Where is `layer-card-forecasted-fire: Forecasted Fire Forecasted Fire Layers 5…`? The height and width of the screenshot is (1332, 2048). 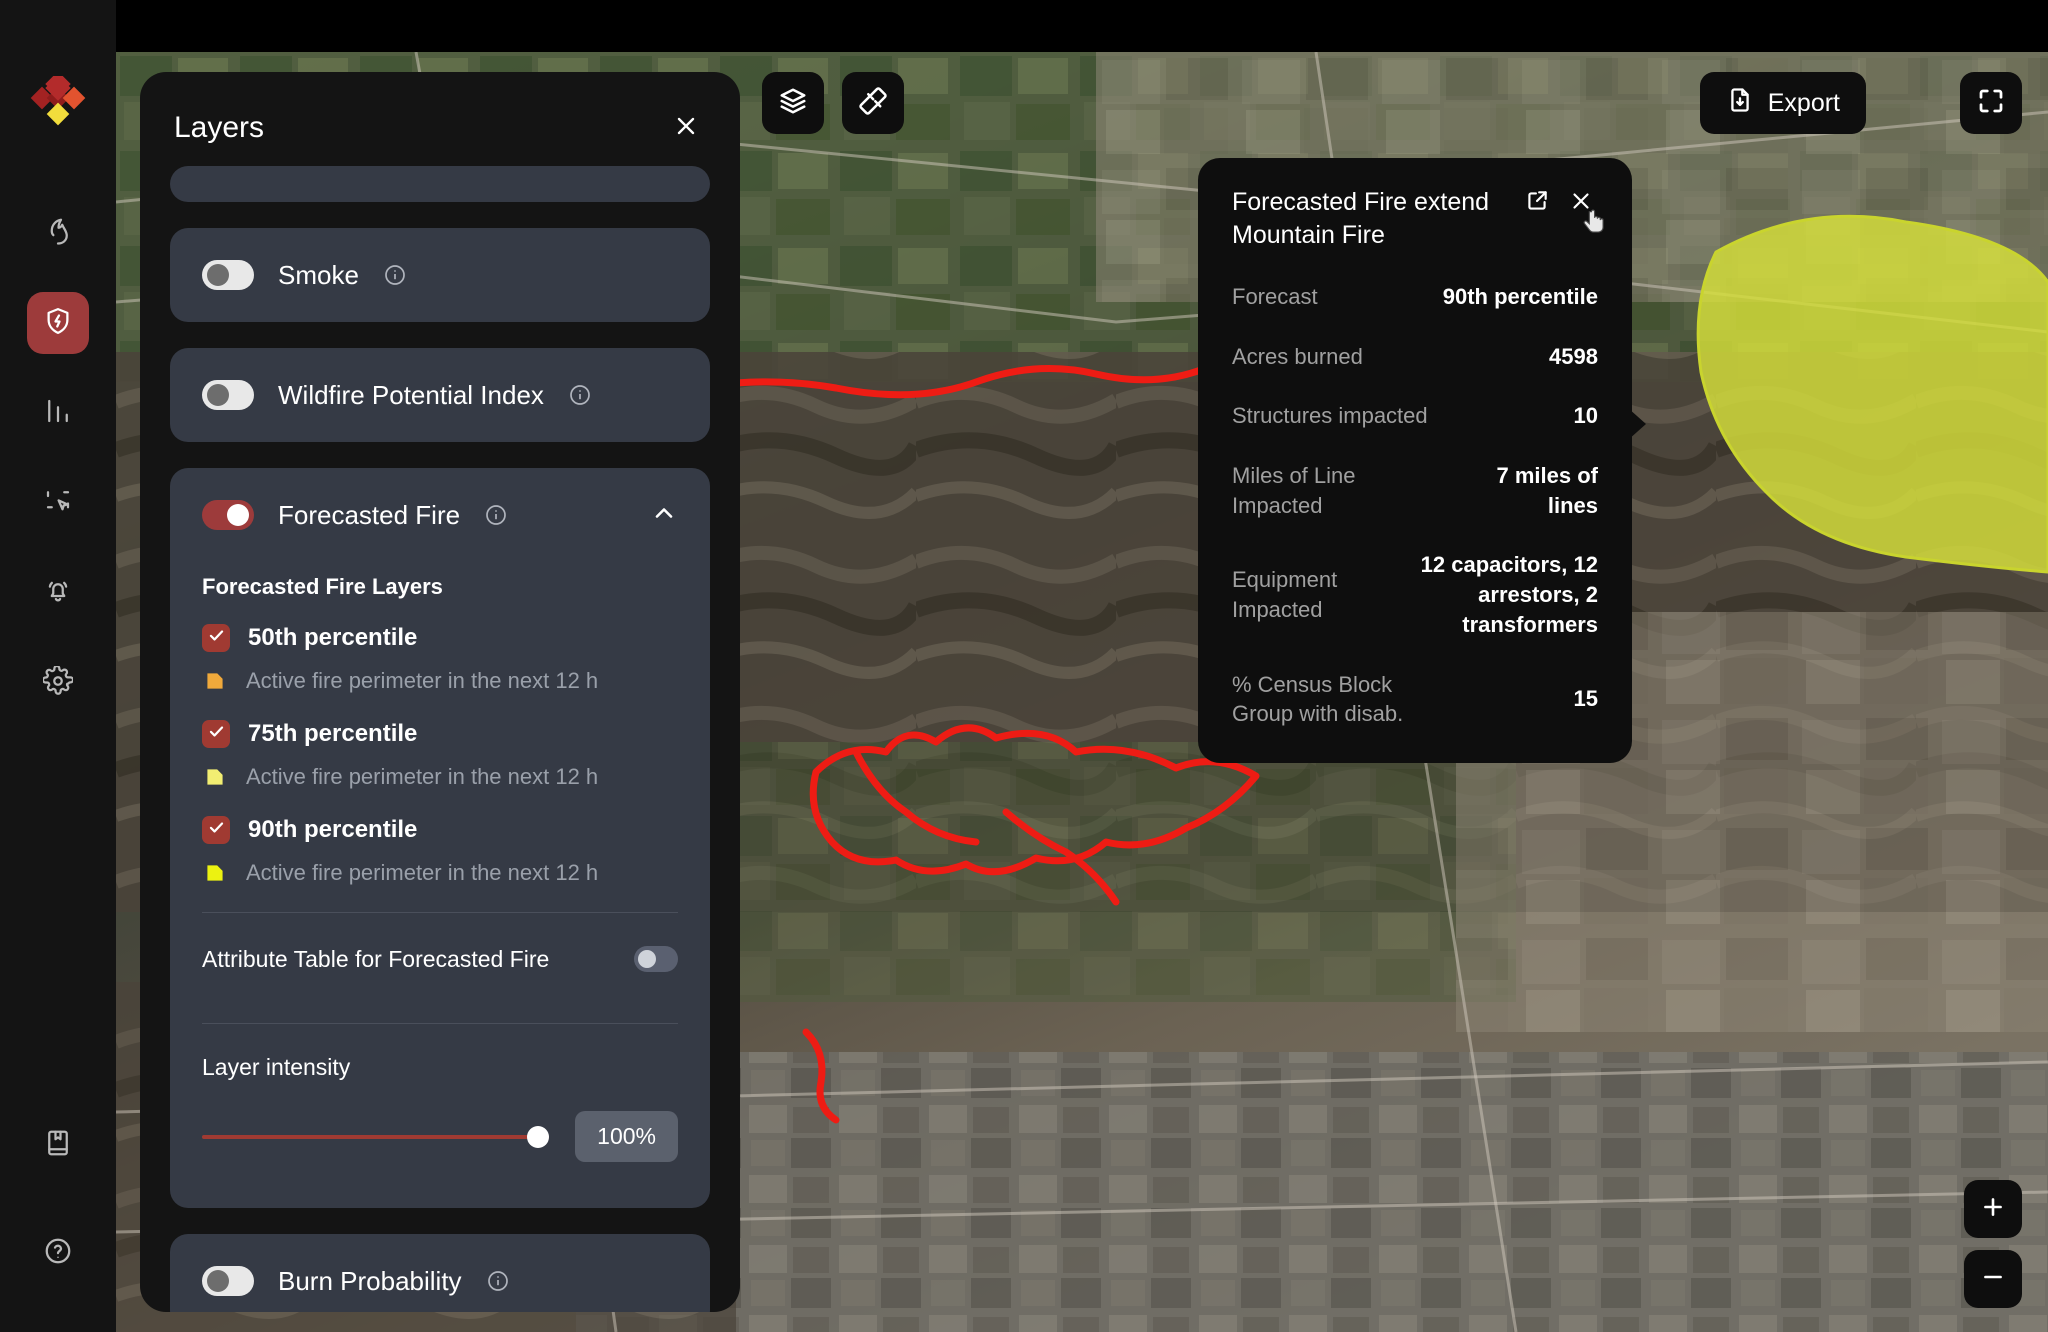 layer-card-forecasted-fire: Forecasted Fire Forecasted Fire Layers 5… is located at coordinates (440, 838).